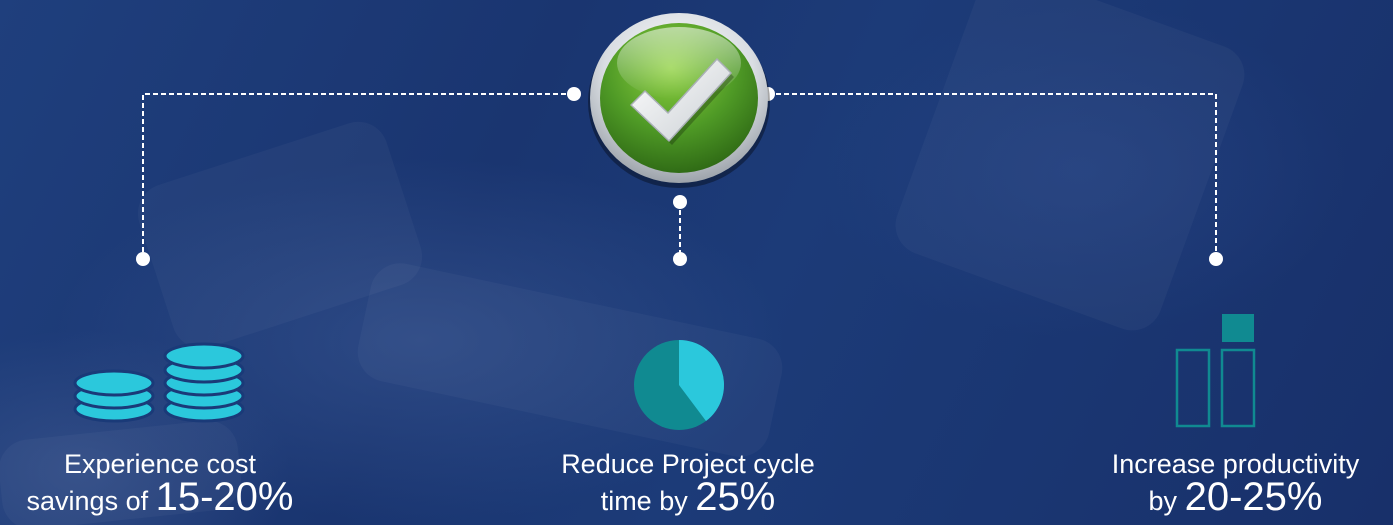 This screenshot has height=525, width=1393. I want to click on connector-dot-left-bottom, so click(143, 259).